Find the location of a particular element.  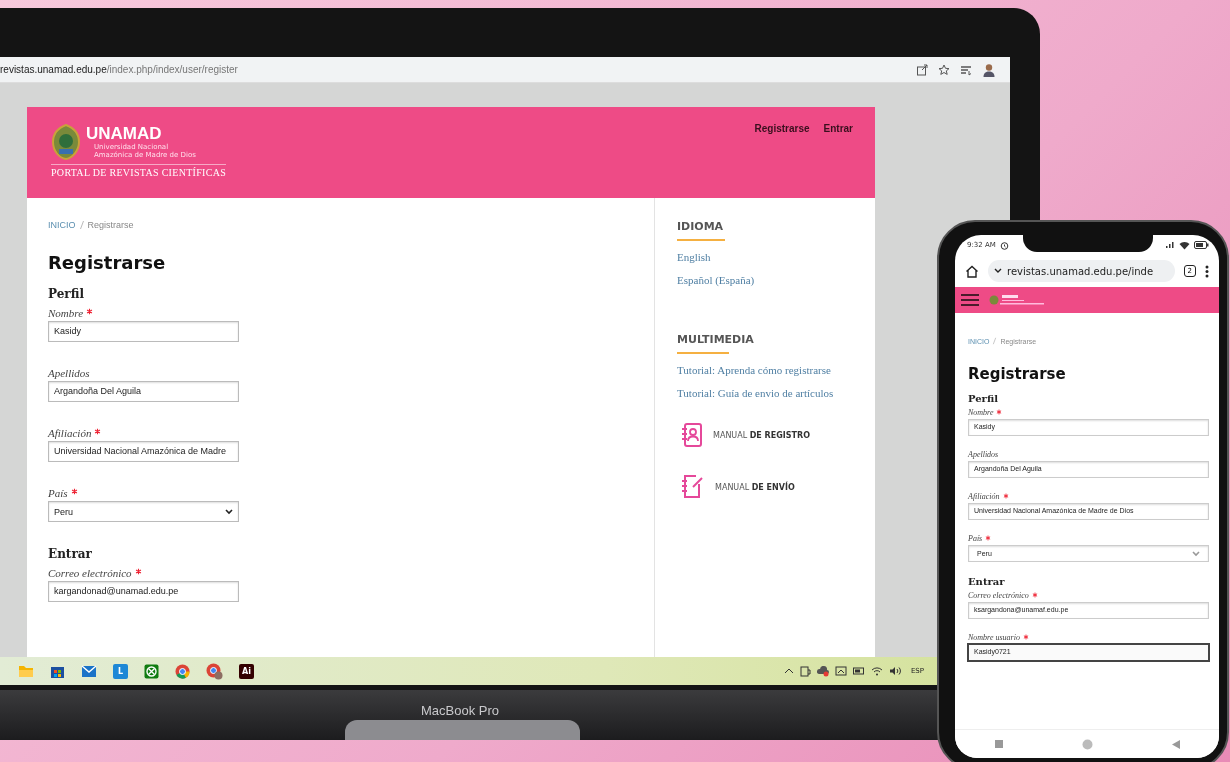

back-triangle-icon is located at coordinates (1175, 744).